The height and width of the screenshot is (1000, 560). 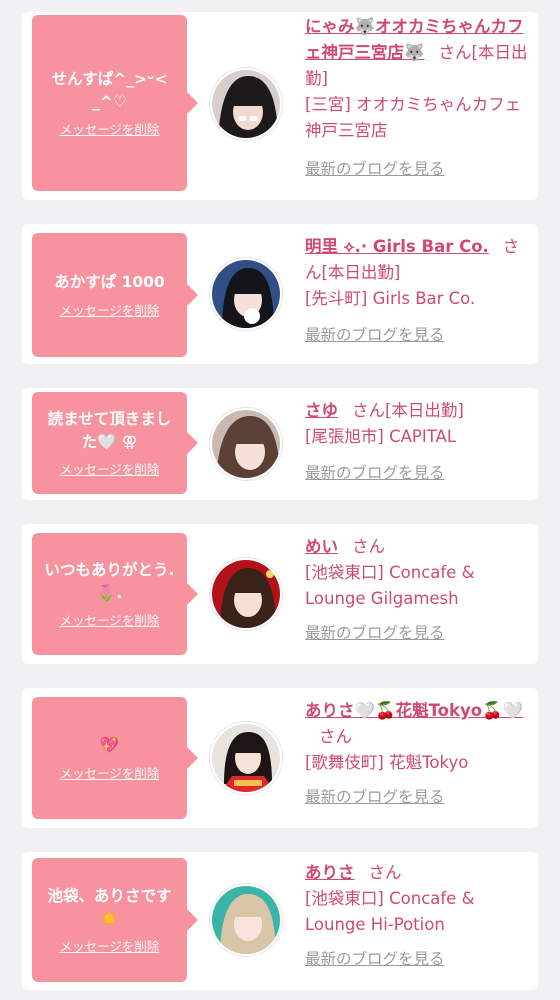 I want to click on cast-name-link: ありさ🤍🍒花魁Tokyo🍒🤍, so click(x=414, y=710).